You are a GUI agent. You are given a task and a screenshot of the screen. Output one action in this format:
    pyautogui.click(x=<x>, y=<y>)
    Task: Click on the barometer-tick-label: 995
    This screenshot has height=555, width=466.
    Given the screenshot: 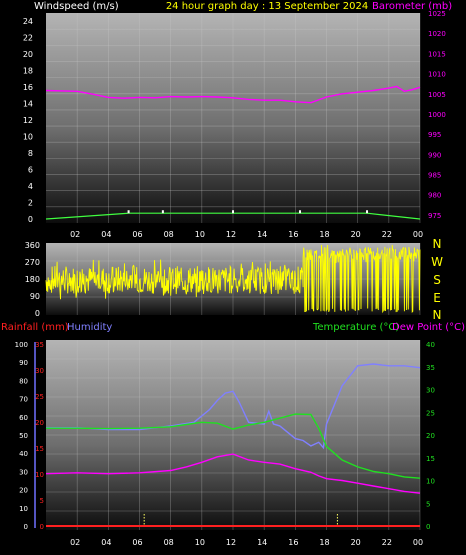 What is the action you would take?
    pyautogui.click(x=434, y=135)
    